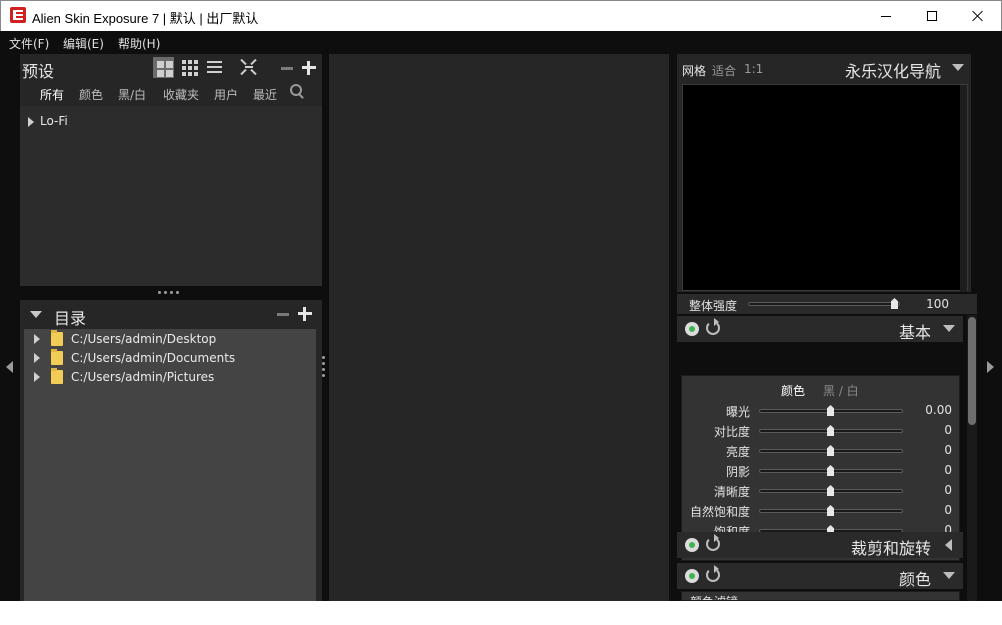  Describe the element at coordinates (139, 43) in the screenshot. I see `menu-help: 帮助(H)` at that location.